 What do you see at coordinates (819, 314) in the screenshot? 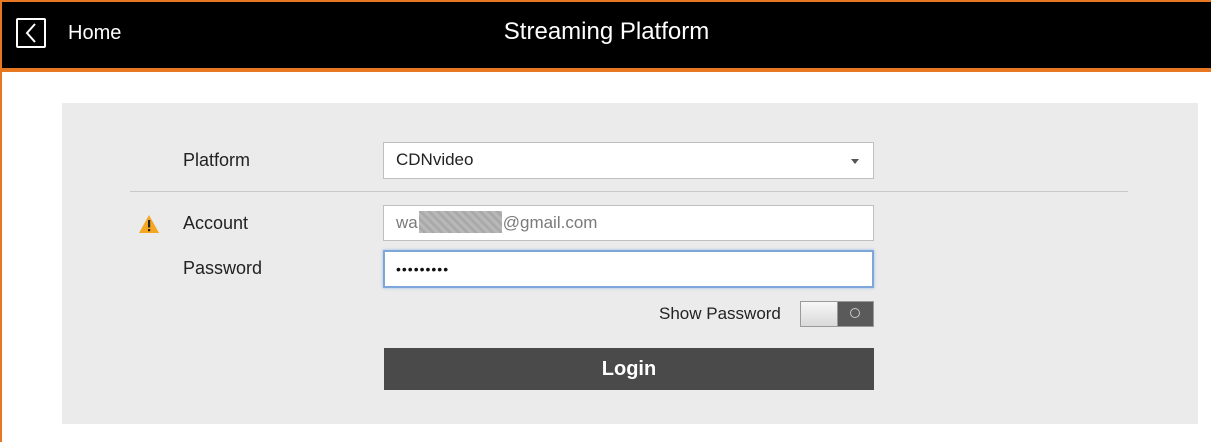
I see `toggle-knob` at bounding box center [819, 314].